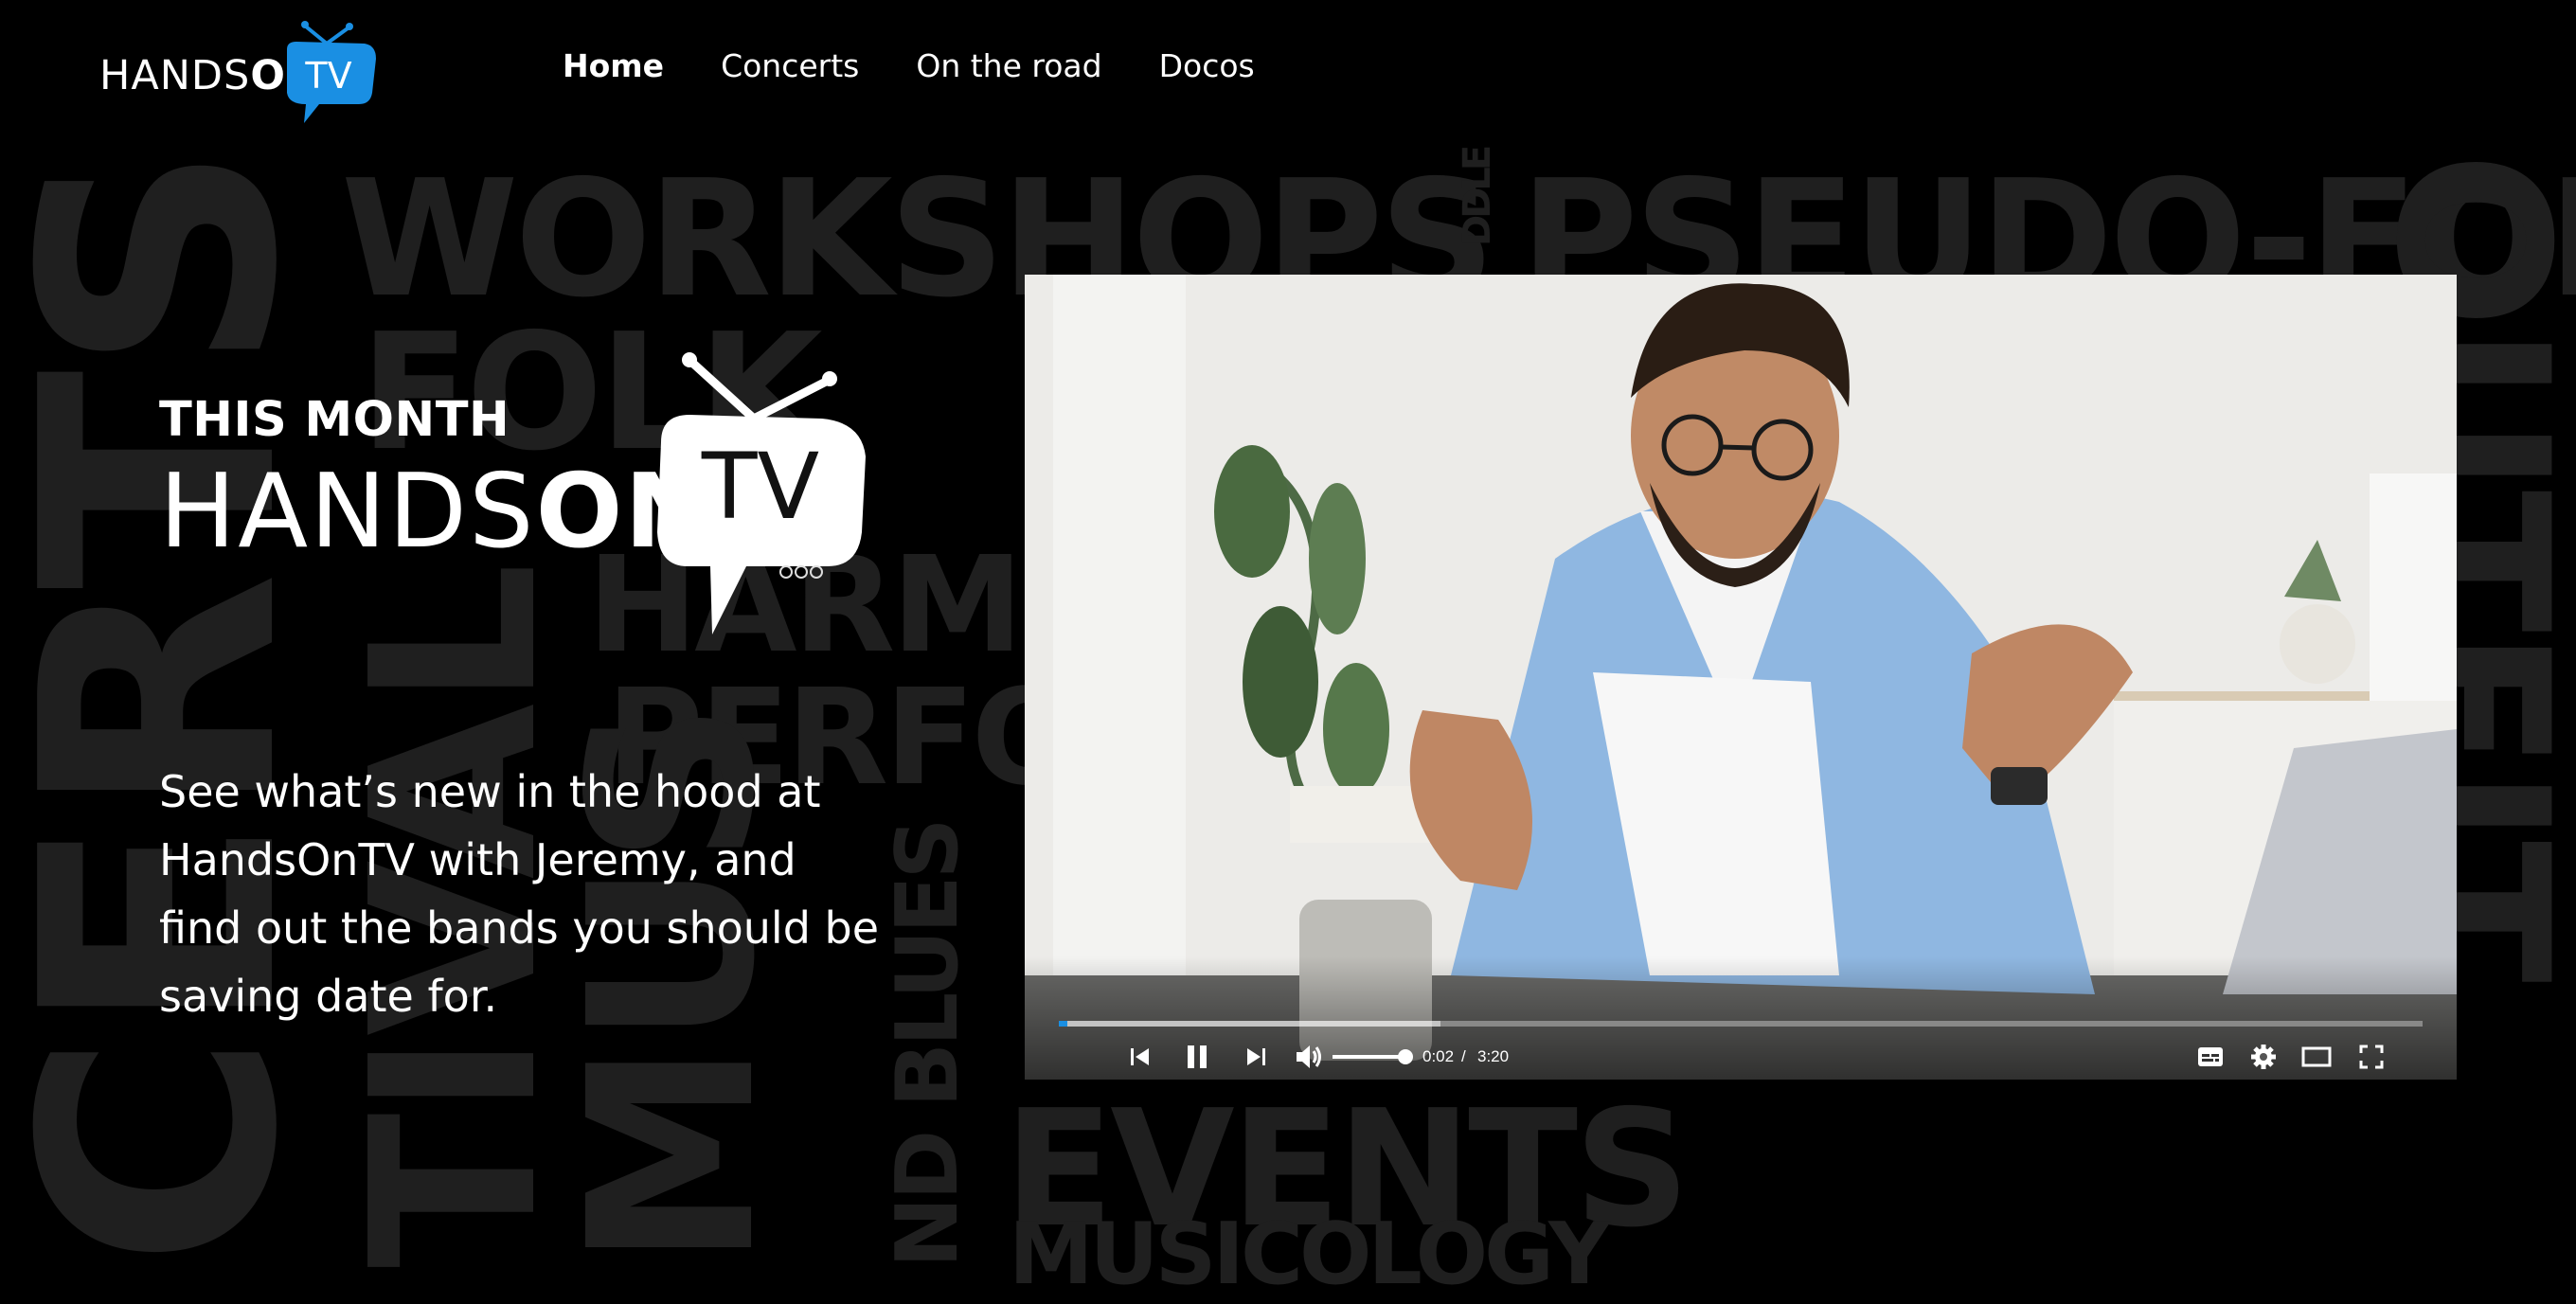  I want to click on pause-icon, so click(1197, 1056).